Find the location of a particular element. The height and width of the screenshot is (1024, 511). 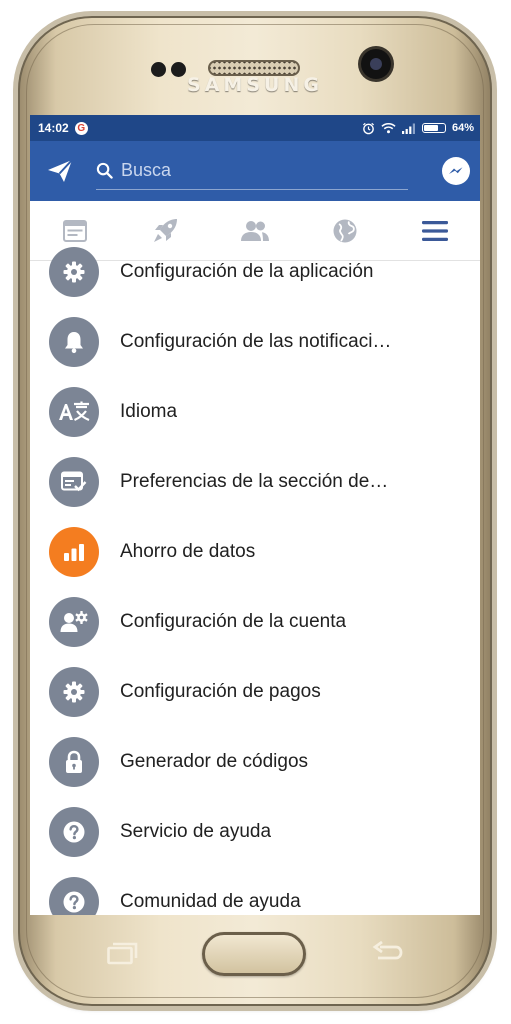

search-field is located at coordinates (252, 171).